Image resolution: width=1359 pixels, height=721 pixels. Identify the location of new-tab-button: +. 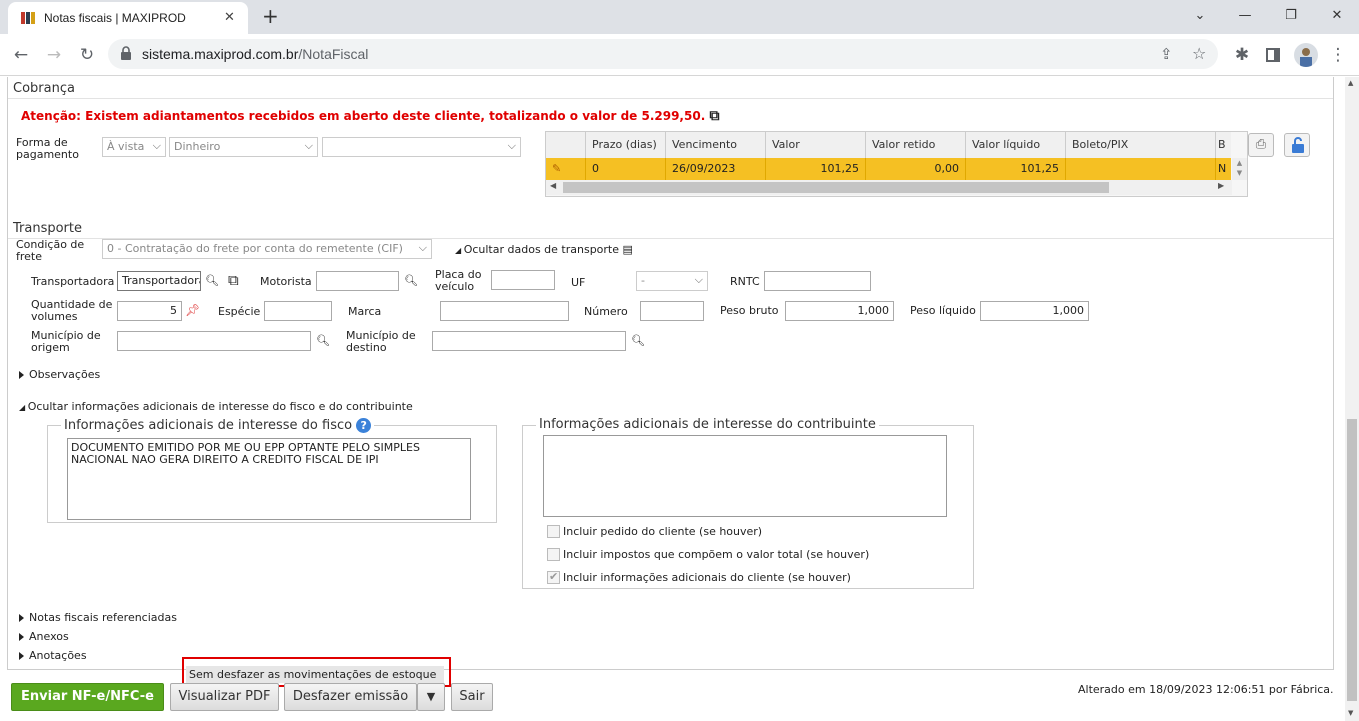
(270, 16).